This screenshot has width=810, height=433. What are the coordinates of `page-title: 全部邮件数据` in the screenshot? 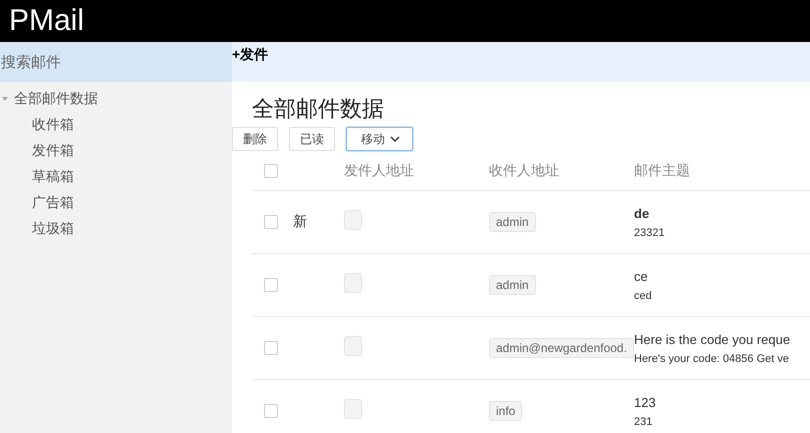 It's located at (318, 109).